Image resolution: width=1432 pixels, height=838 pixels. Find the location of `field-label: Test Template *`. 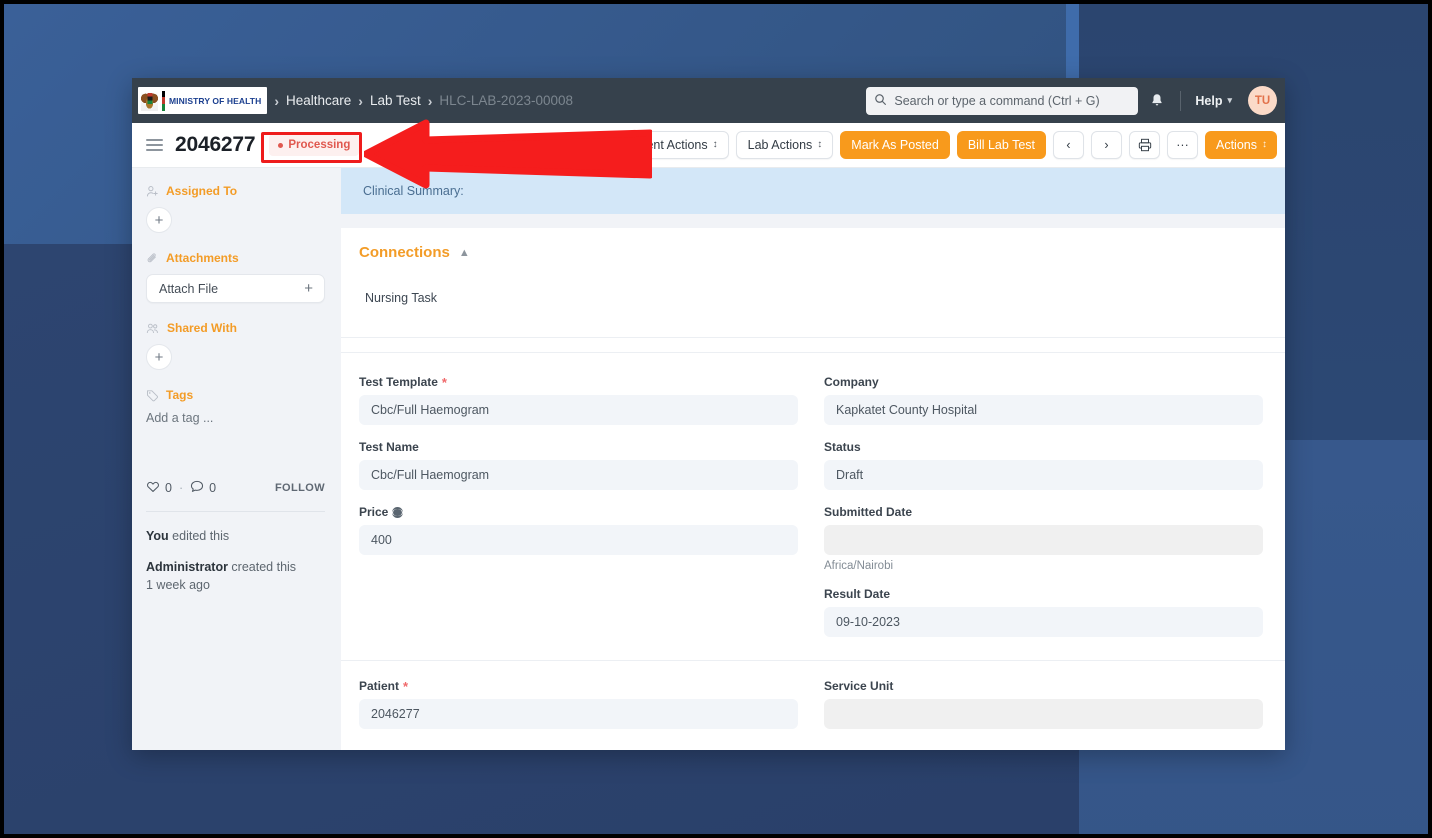

field-label: Test Template * is located at coordinates (578, 382).